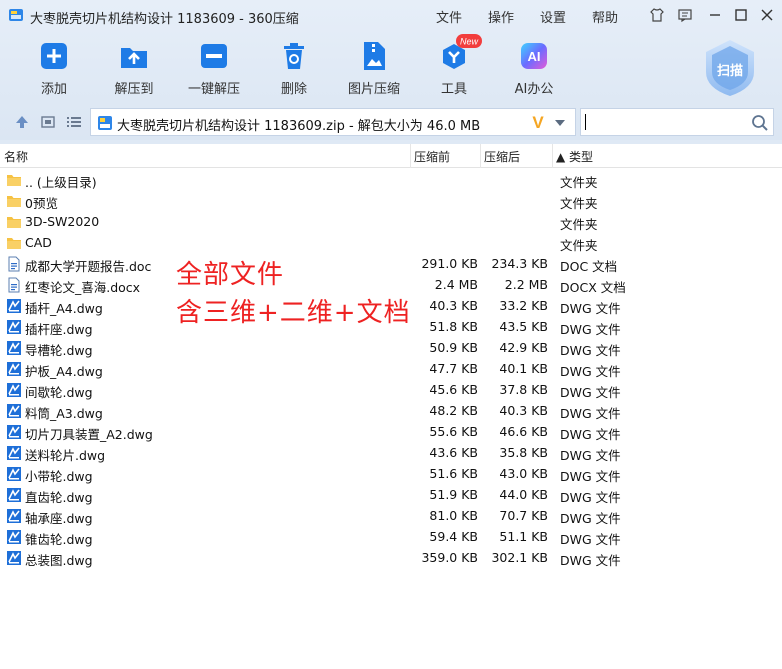  Describe the element at coordinates (574, 156) in the screenshot. I see `column-type: ▲ 类型` at that location.